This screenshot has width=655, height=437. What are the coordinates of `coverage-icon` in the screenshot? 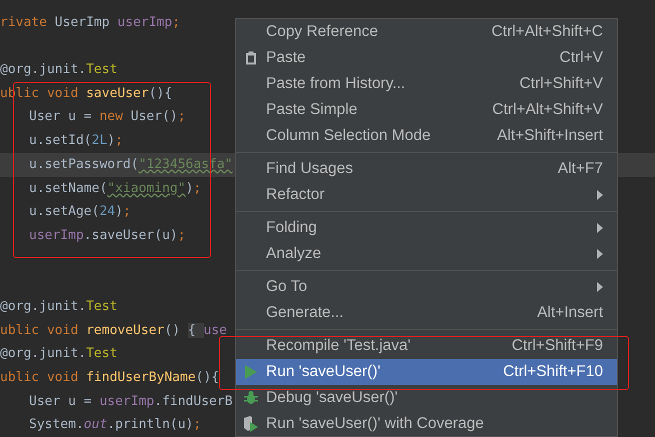 It's located at (251, 424).